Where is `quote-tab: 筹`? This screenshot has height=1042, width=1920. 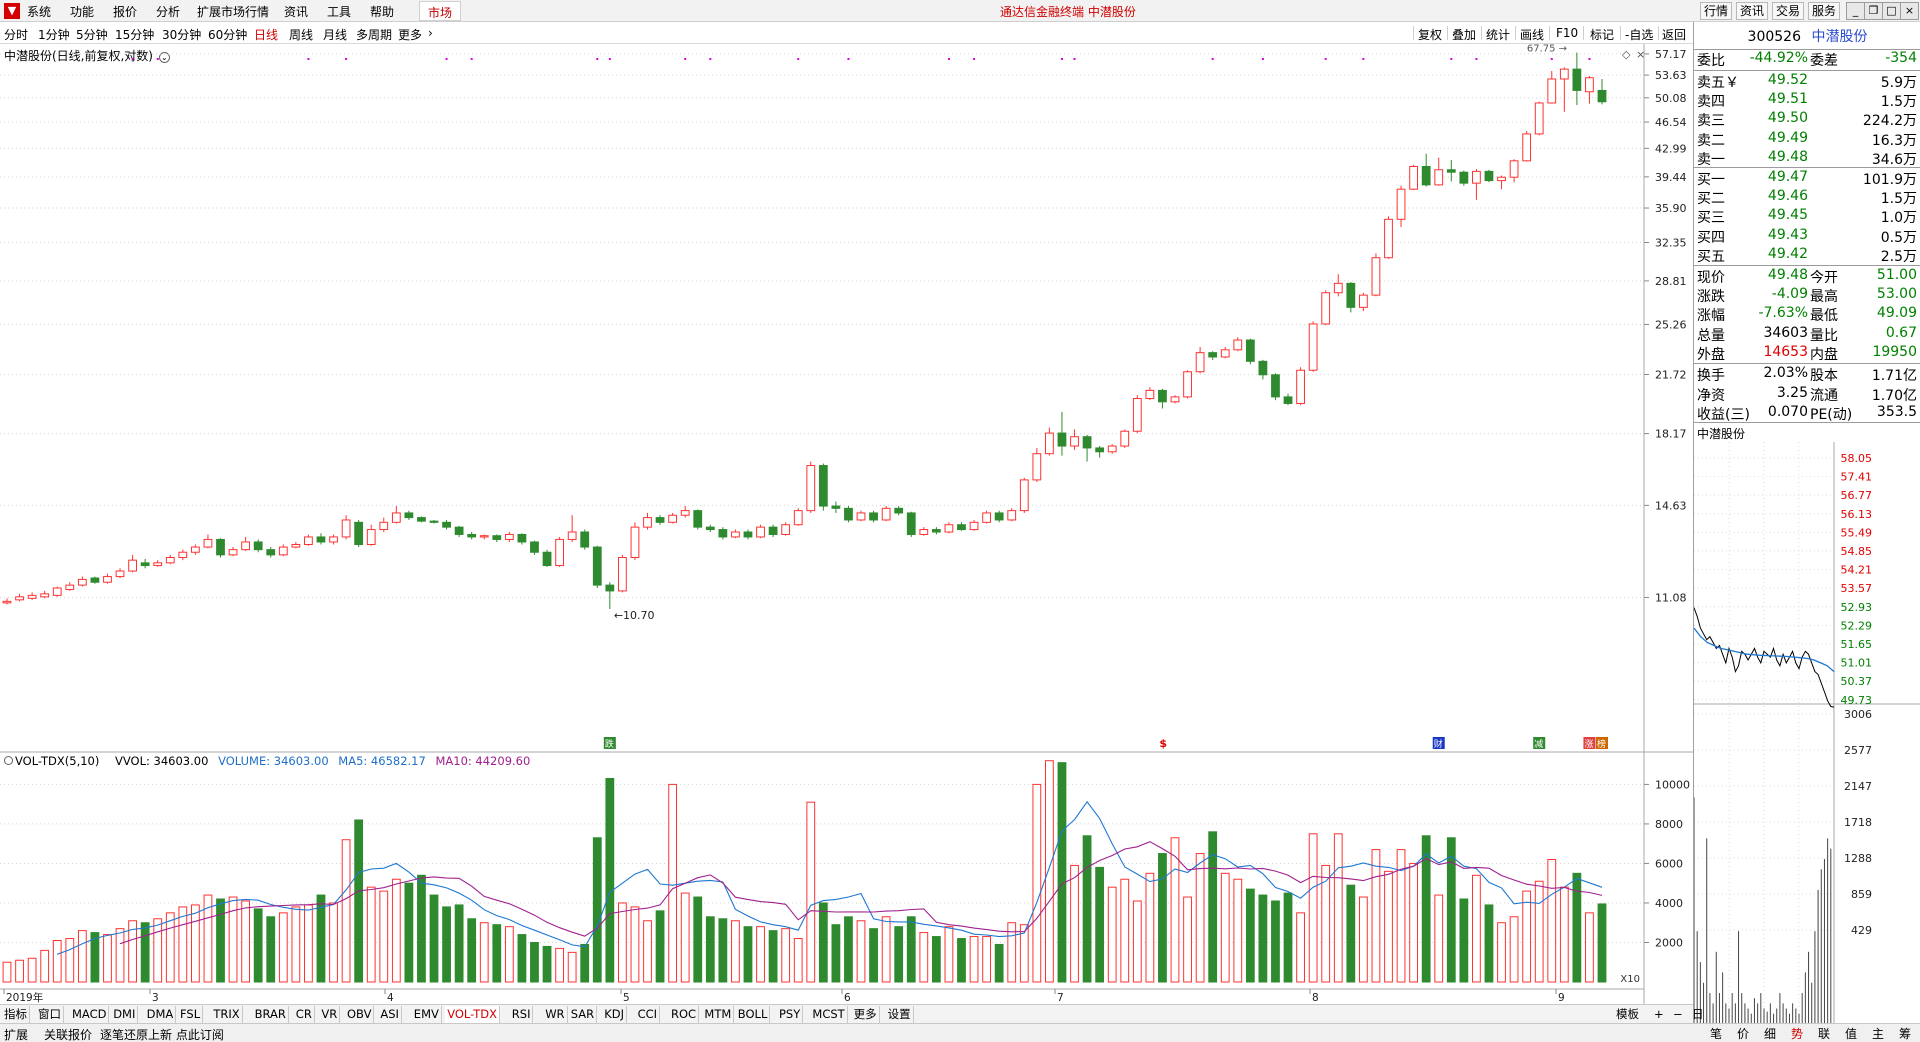 quote-tab: 筹 is located at coordinates (1905, 1033).